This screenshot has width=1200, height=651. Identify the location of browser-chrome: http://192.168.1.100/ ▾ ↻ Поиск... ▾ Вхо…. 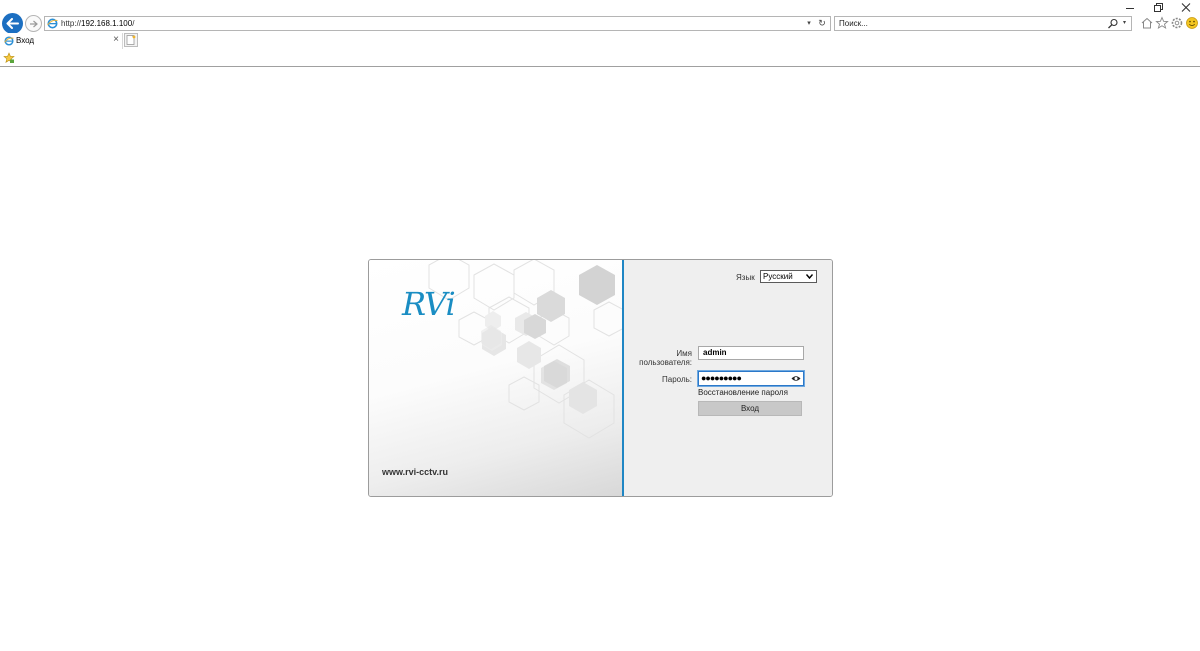
(600, 34).